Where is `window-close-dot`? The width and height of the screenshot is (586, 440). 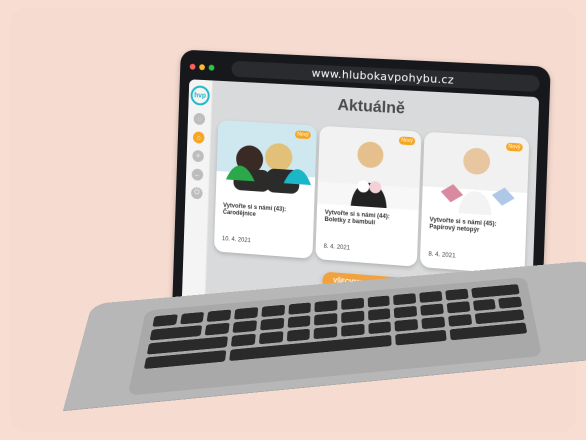
window-close-dot is located at coordinates (192, 66).